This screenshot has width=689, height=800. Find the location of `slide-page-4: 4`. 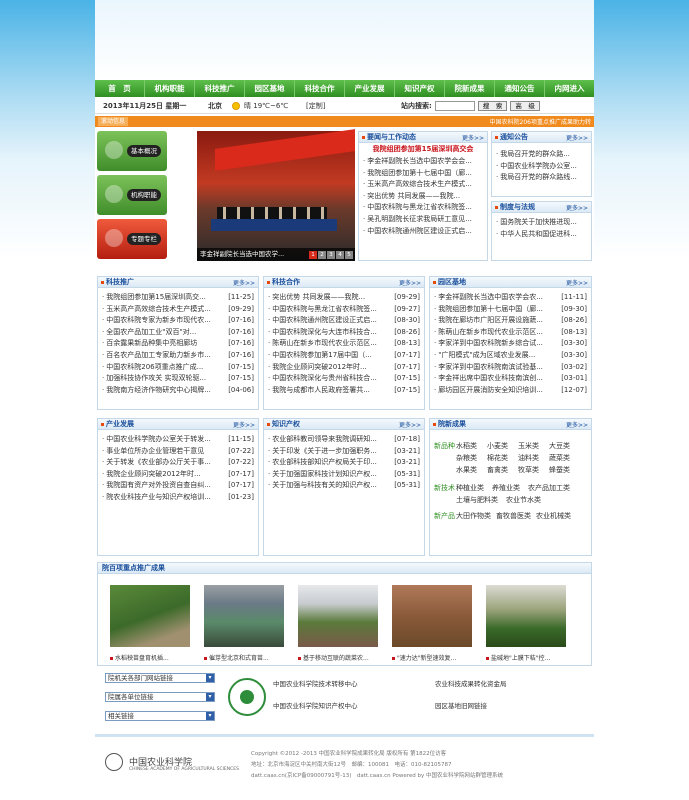

slide-page-4: 4 is located at coordinates (340, 255).